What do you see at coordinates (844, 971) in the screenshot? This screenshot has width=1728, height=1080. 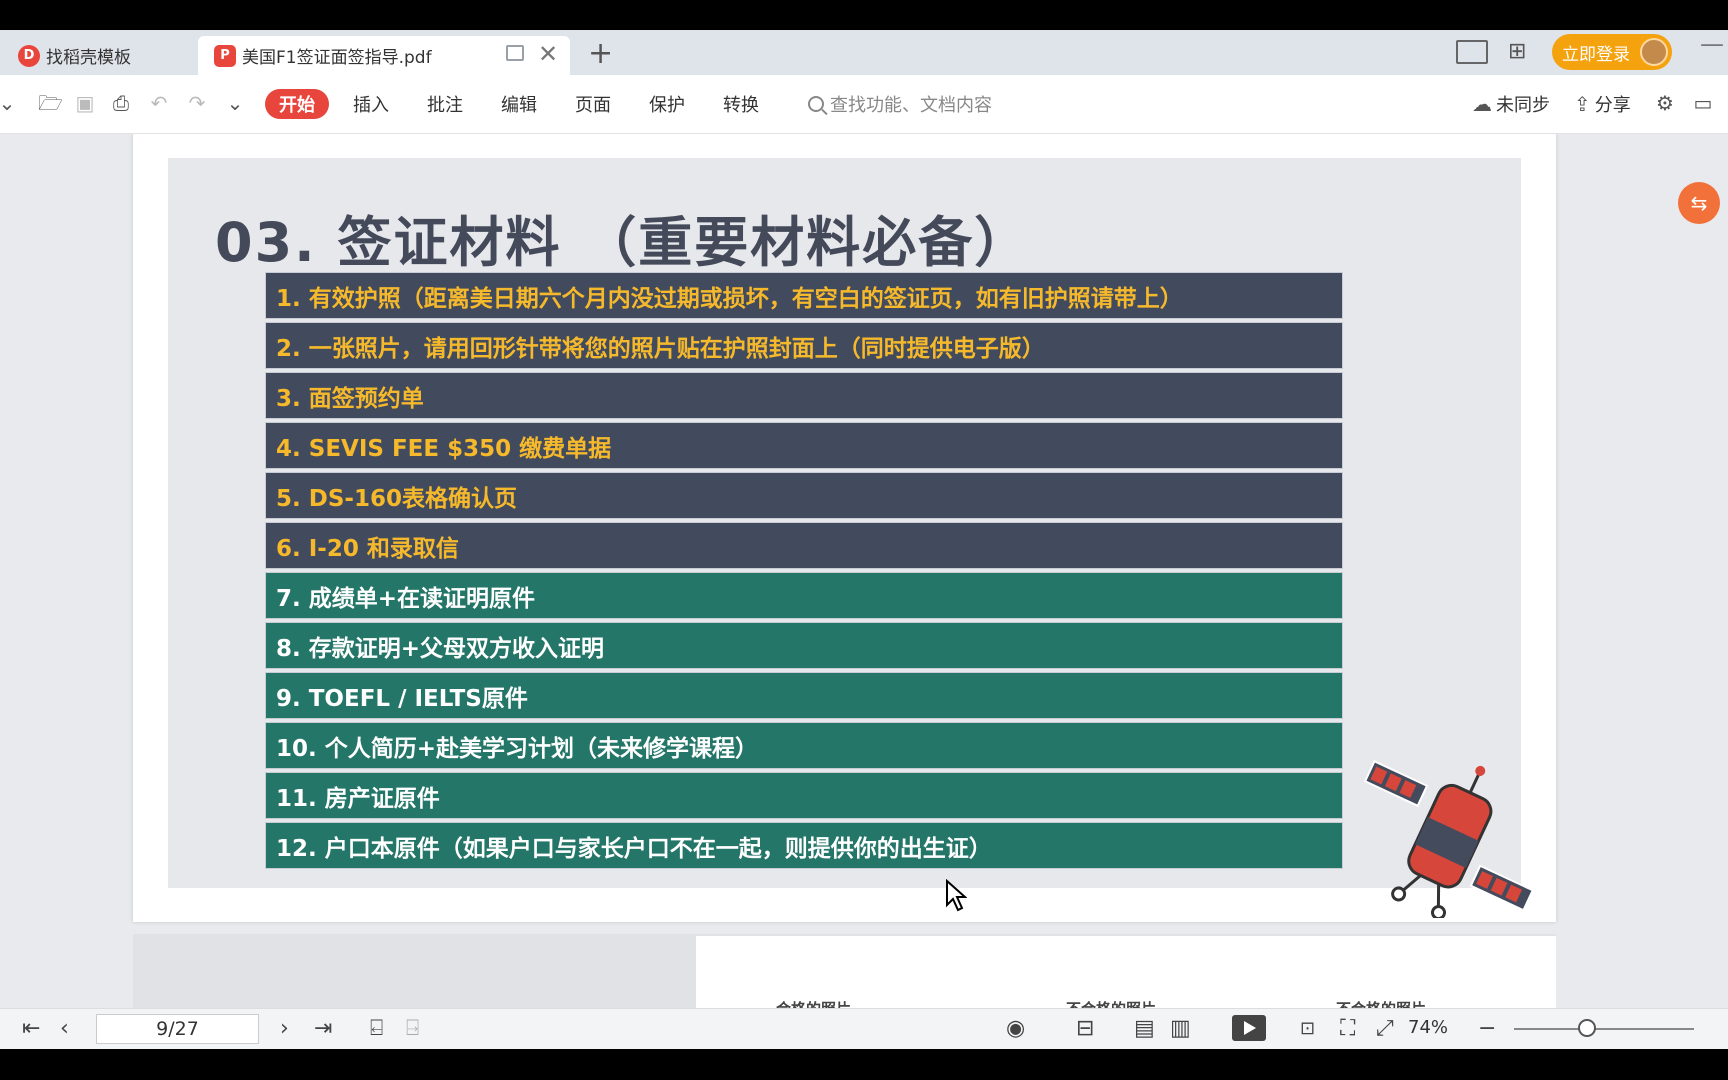 I see `next-pdf-page: 合格的照片 不合格的照片 不合格的照片` at bounding box center [844, 971].